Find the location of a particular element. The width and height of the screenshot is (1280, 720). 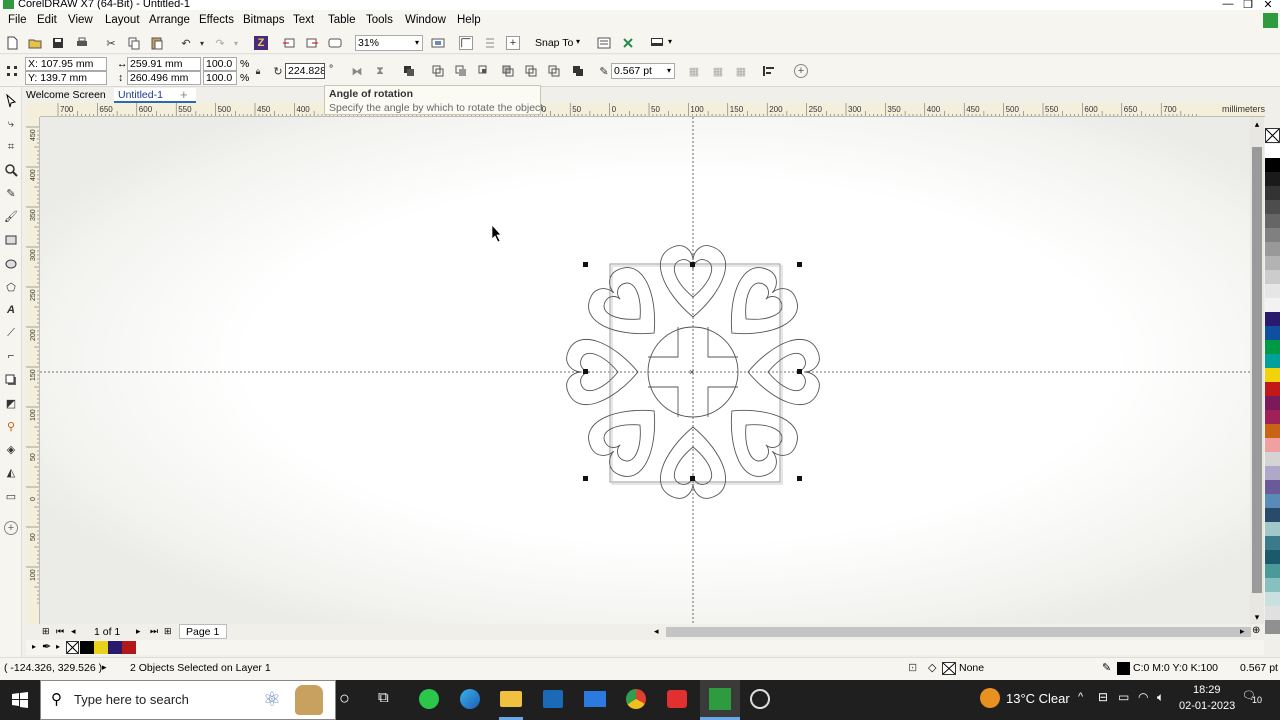

close-button: ✕ is located at coordinates (1268, 5).